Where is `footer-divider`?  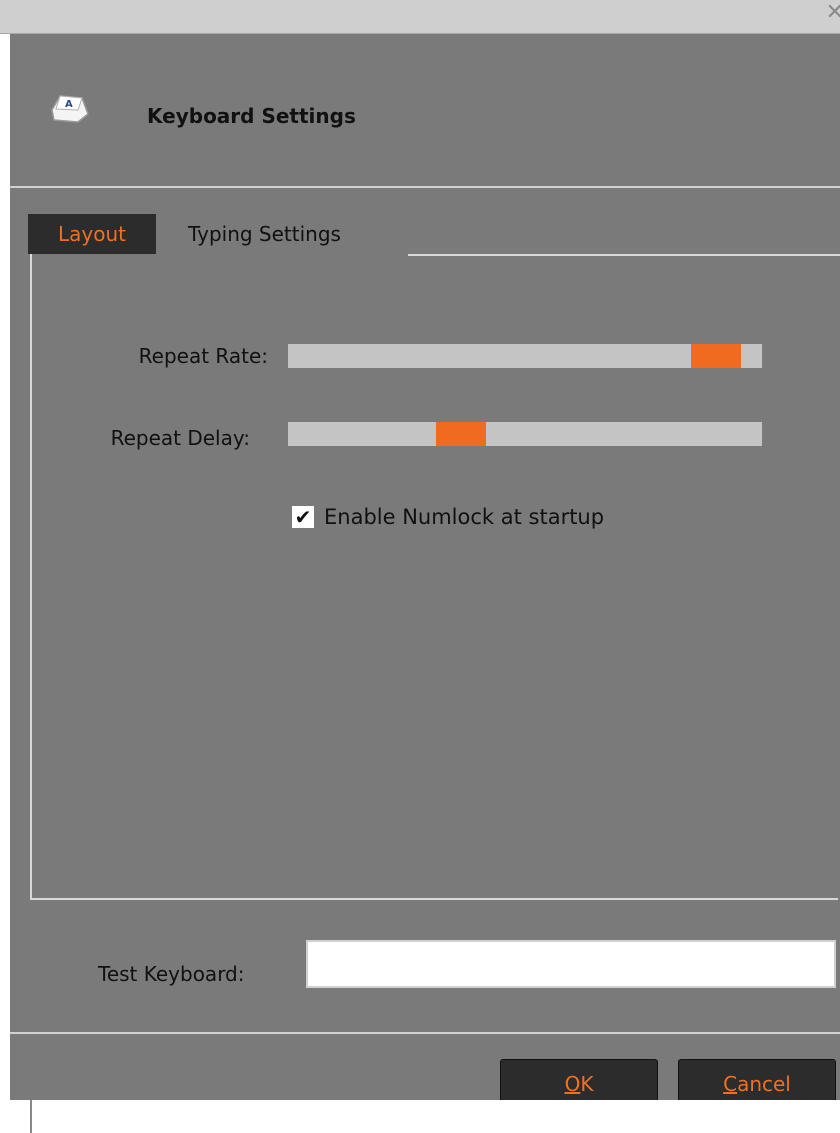 footer-divider is located at coordinates (425, 1033).